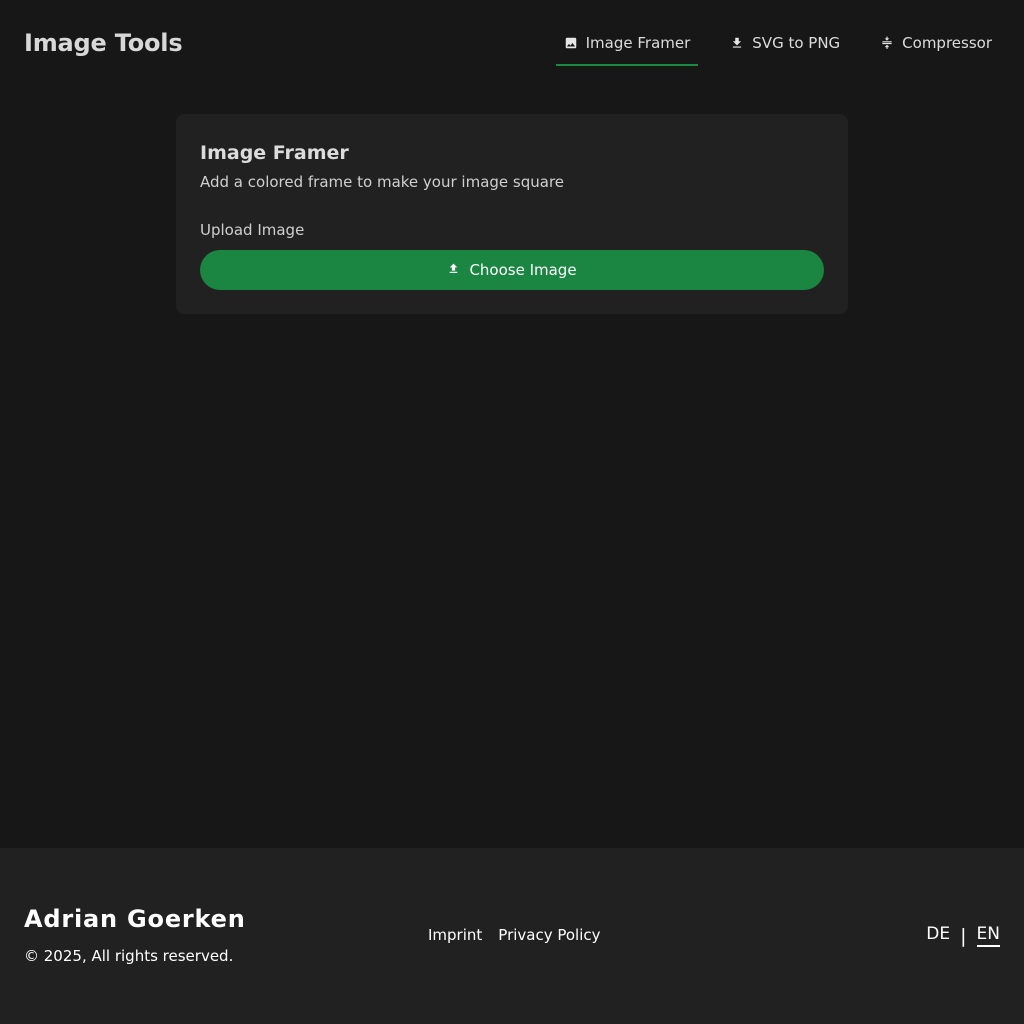 The width and height of the screenshot is (1024, 1024). What do you see at coordinates (638, 43) in the screenshot?
I see `tab-label: Image Framer` at bounding box center [638, 43].